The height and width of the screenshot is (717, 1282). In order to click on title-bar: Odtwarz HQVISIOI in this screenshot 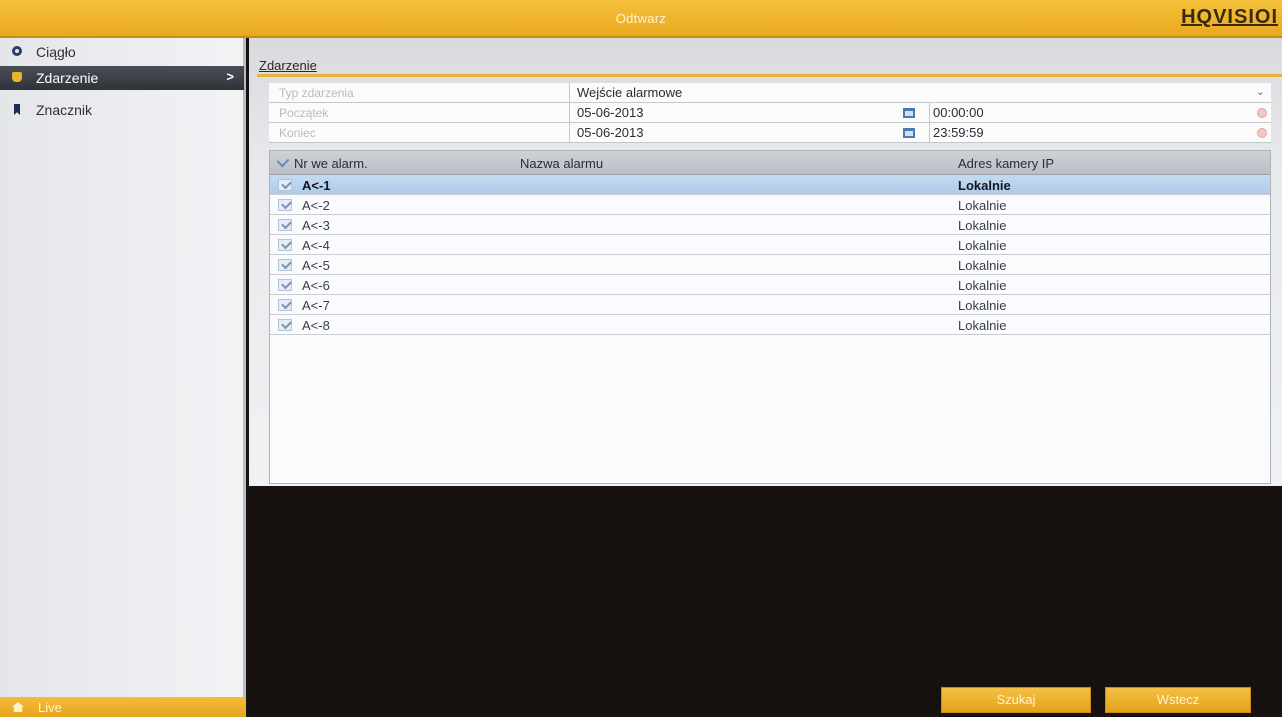, I will do `click(641, 19)`.